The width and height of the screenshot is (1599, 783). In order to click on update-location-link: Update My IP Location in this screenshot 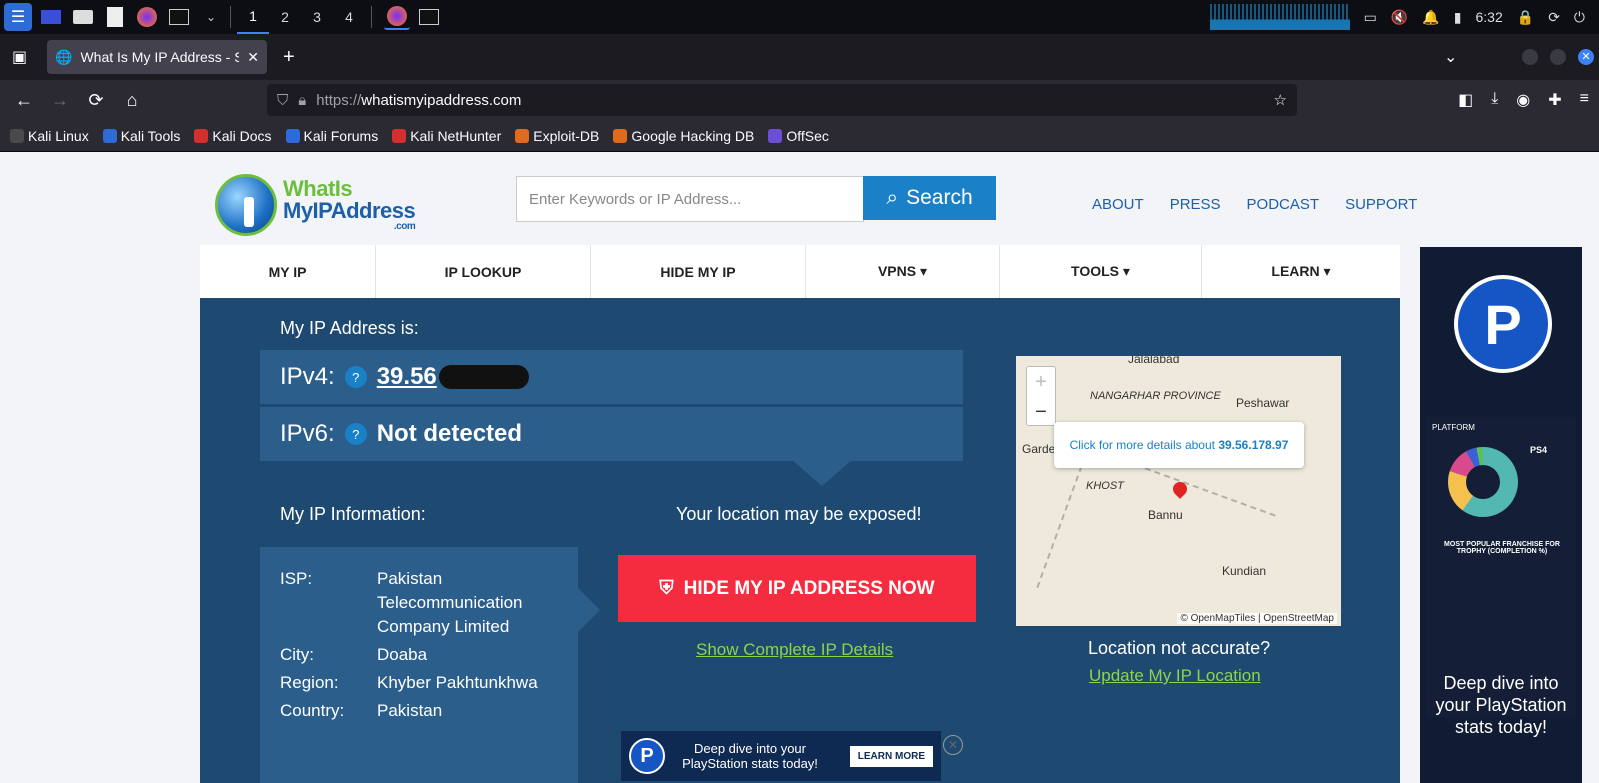, I will do `click(1175, 676)`.